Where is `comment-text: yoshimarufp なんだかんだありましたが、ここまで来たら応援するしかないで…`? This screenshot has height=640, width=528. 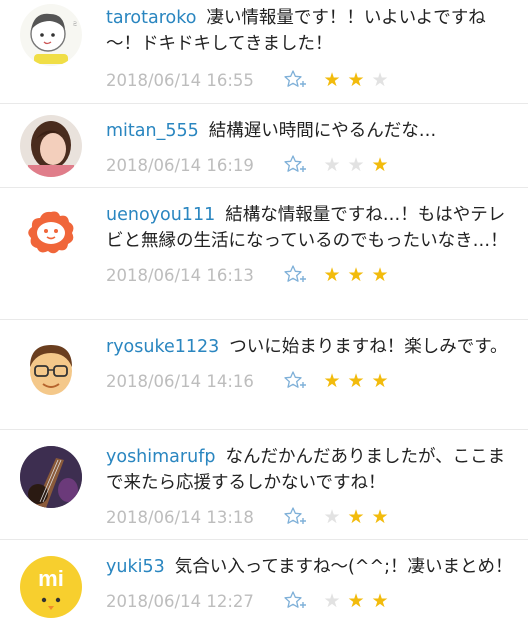
comment-text: yoshimarufp なんだかんだありましたが、ここまで来たら応援するしかないで… is located at coordinates (306, 470).